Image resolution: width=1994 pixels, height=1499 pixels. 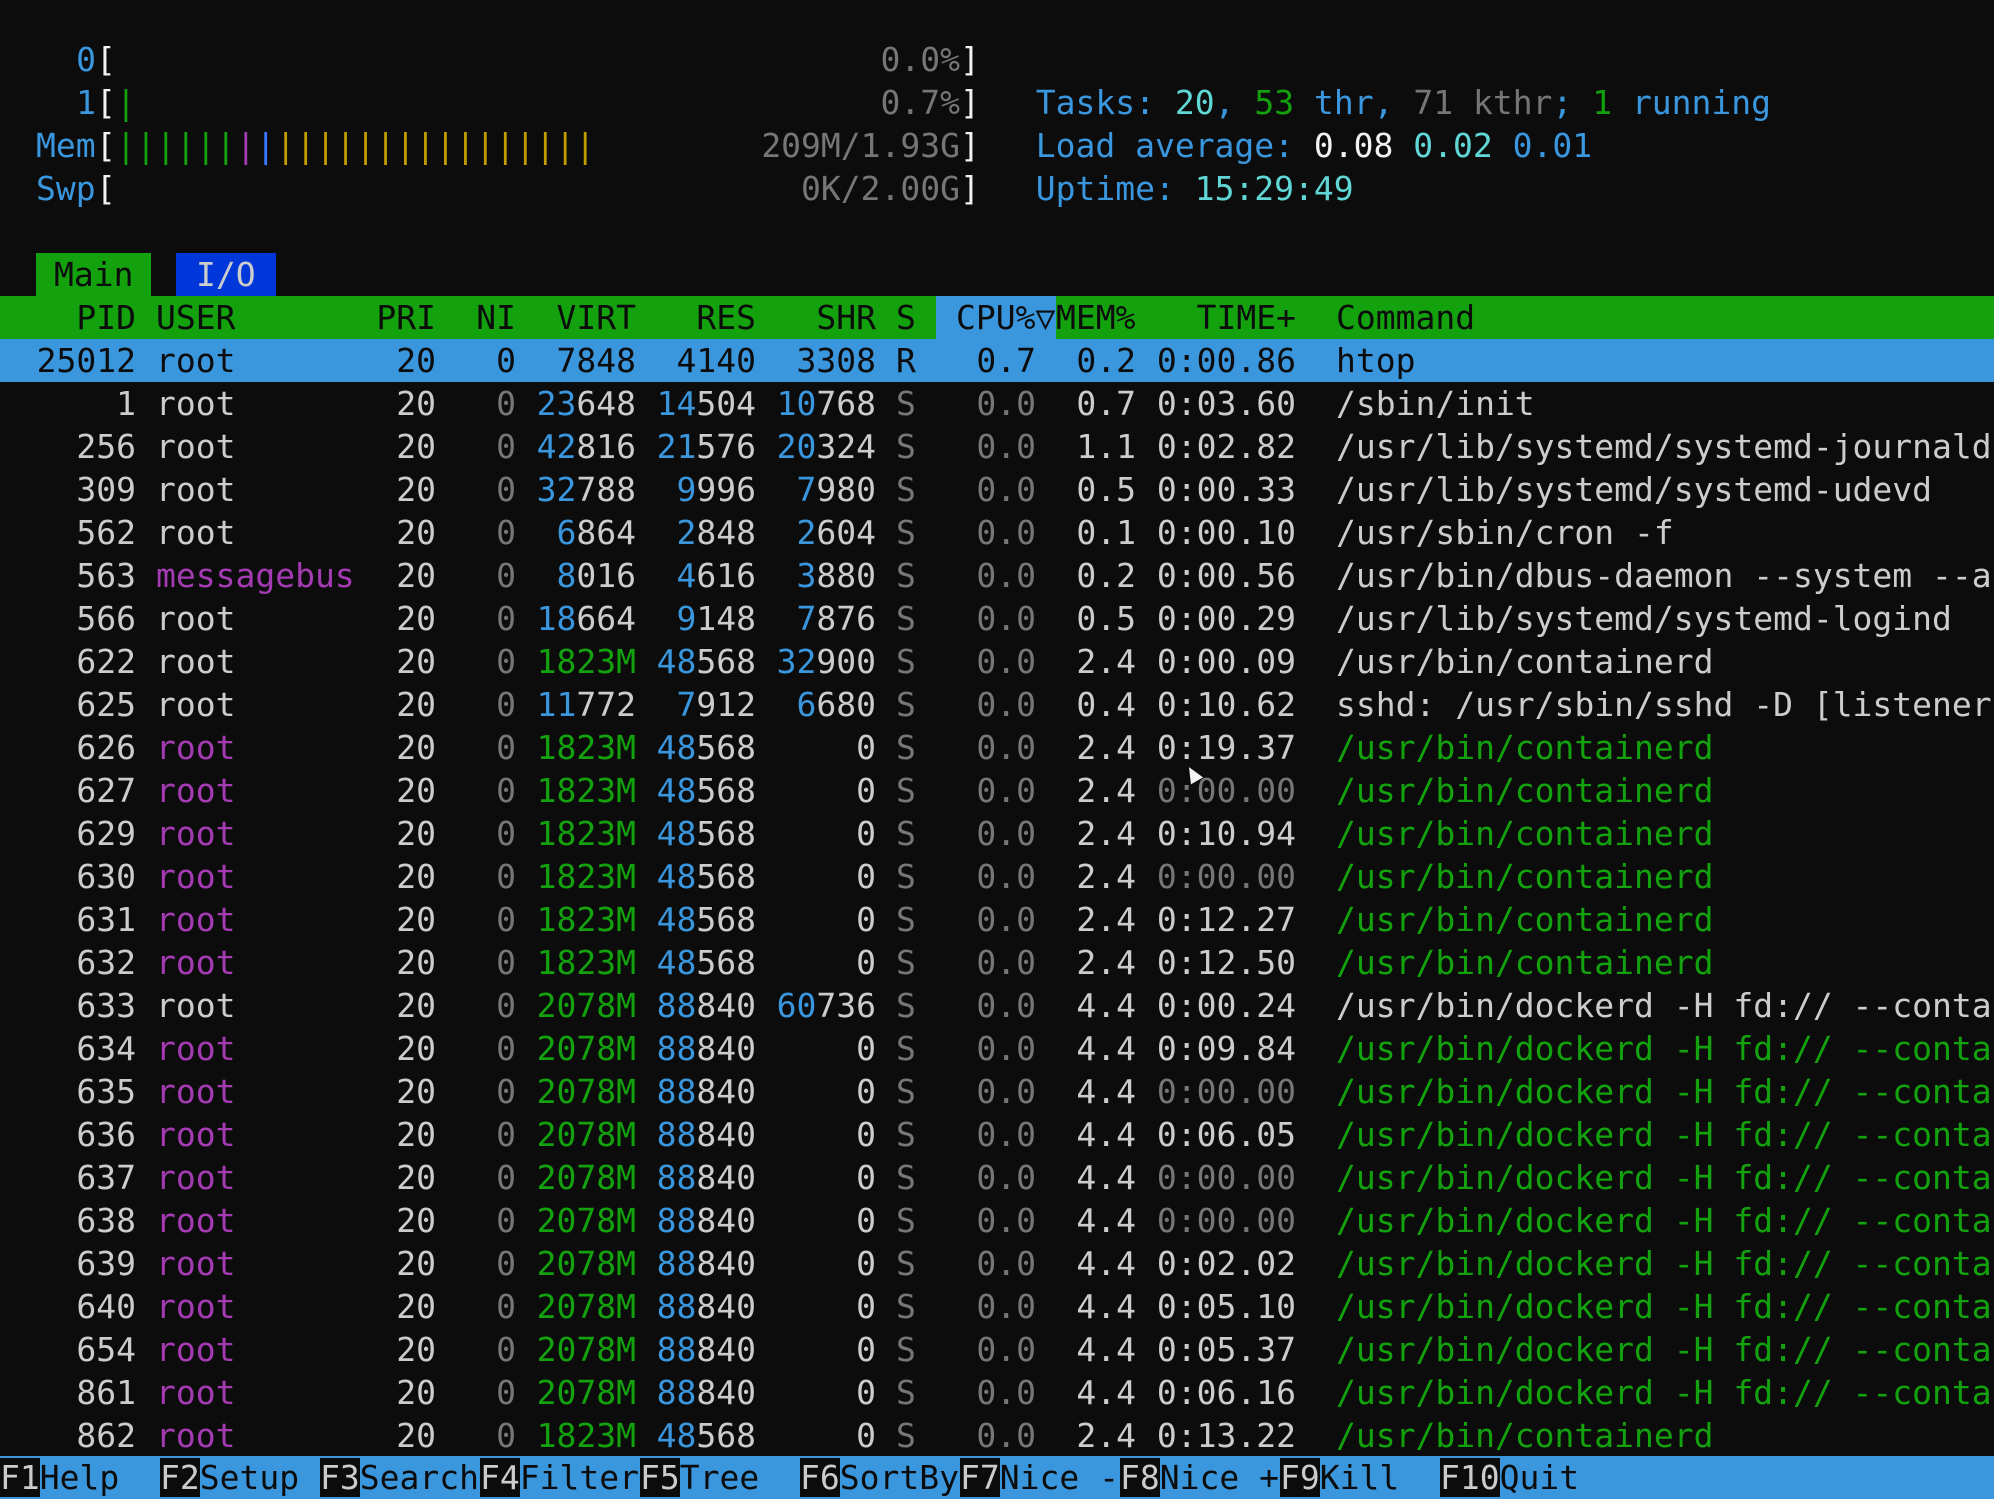 What do you see at coordinates (399, 1477) in the screenshot?
I see `fkey-search-button: F3Search` at bounding box center [399, 1477].